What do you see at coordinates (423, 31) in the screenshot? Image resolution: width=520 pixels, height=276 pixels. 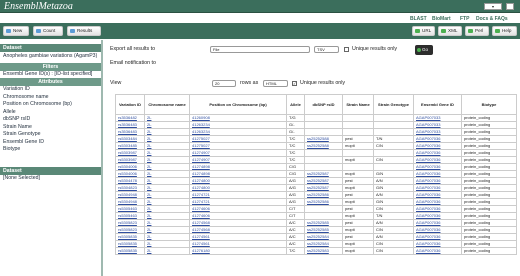 I see `url-button: URL` at bounding box center [423, 31].